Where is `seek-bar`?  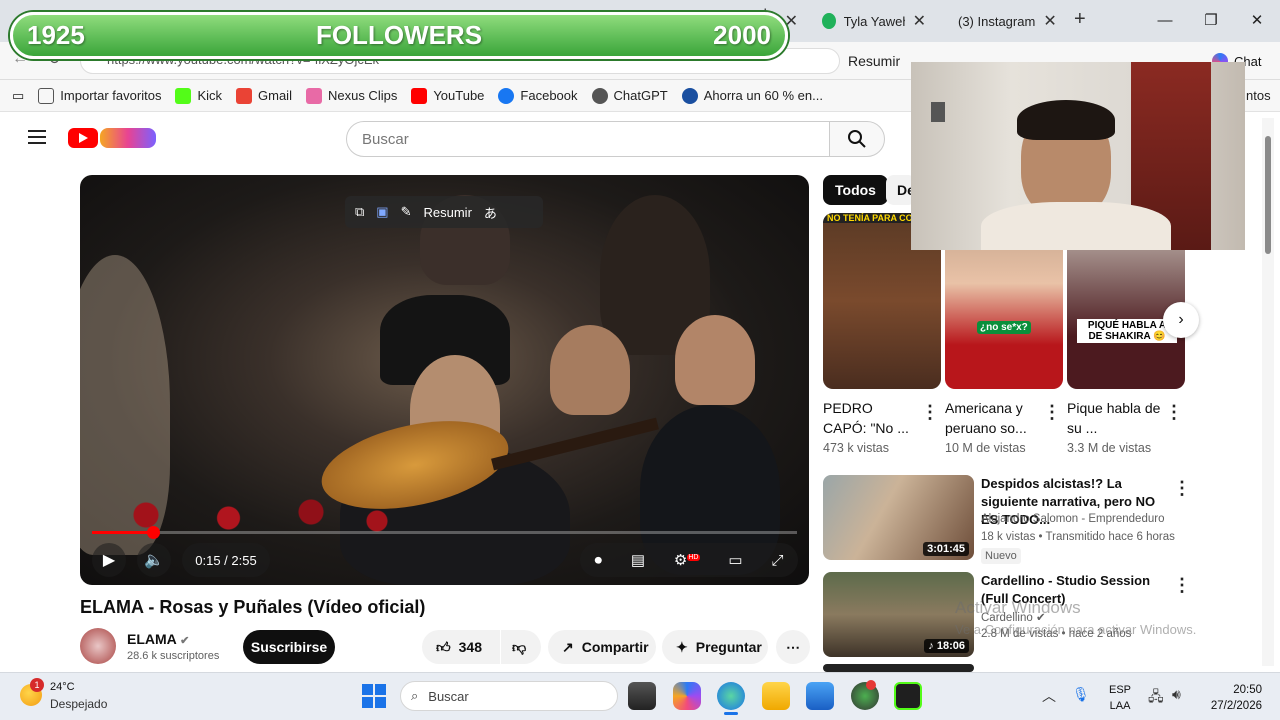 seek-bar is located at coordinates (444, 532).